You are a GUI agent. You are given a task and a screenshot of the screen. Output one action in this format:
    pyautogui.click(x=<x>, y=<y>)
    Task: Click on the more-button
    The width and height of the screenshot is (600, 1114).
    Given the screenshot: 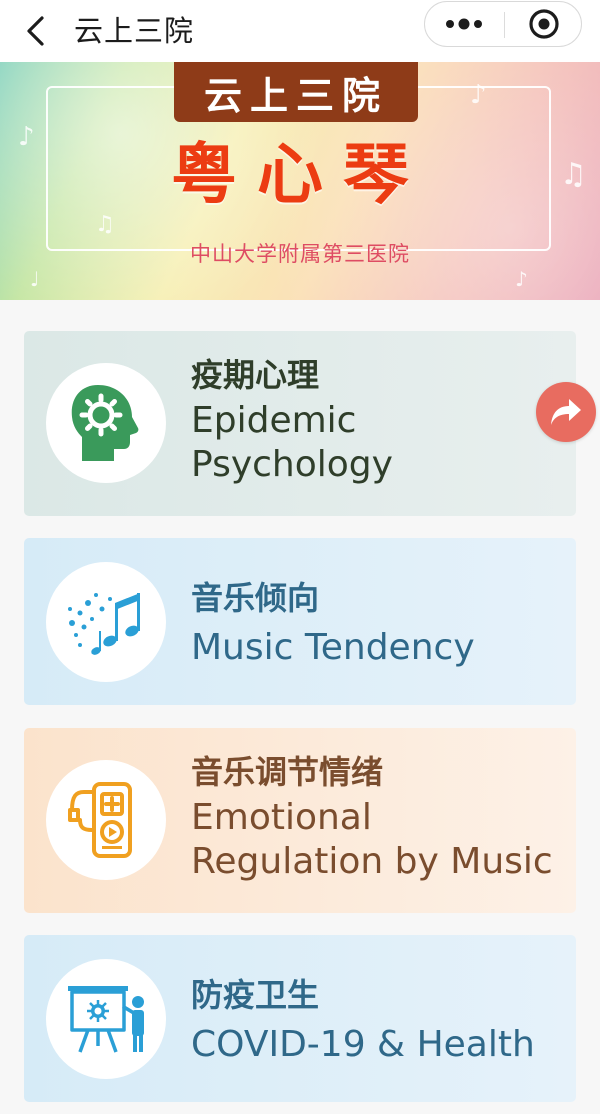 What is the action you would take?
    pyautogui.click(x=464, y=24)
    